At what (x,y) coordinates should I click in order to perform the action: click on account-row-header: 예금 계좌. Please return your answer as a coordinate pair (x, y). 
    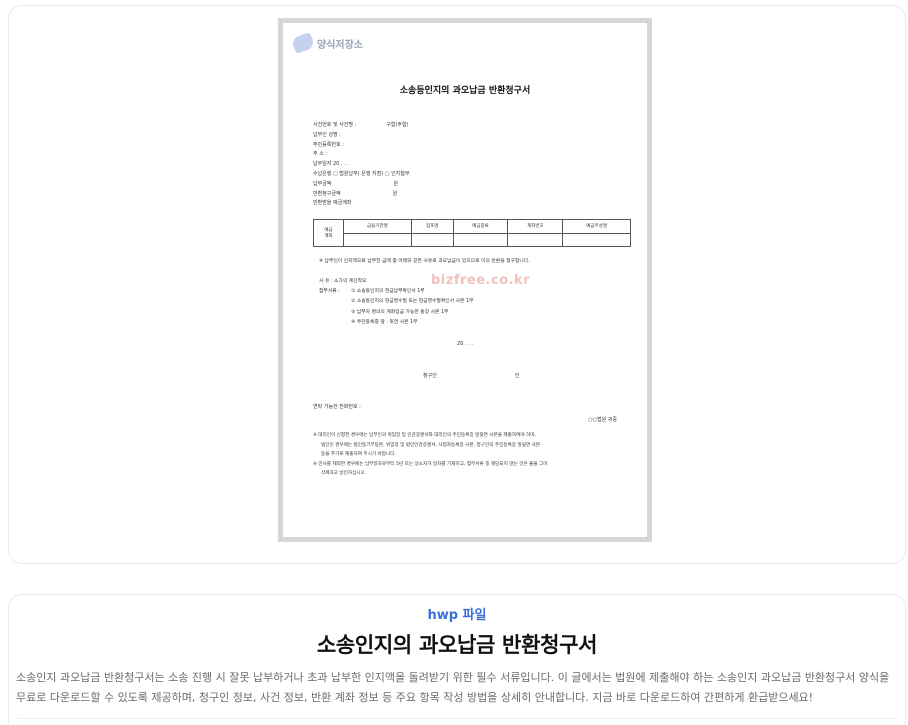
    Looking at the image, I should click on (328, 233).